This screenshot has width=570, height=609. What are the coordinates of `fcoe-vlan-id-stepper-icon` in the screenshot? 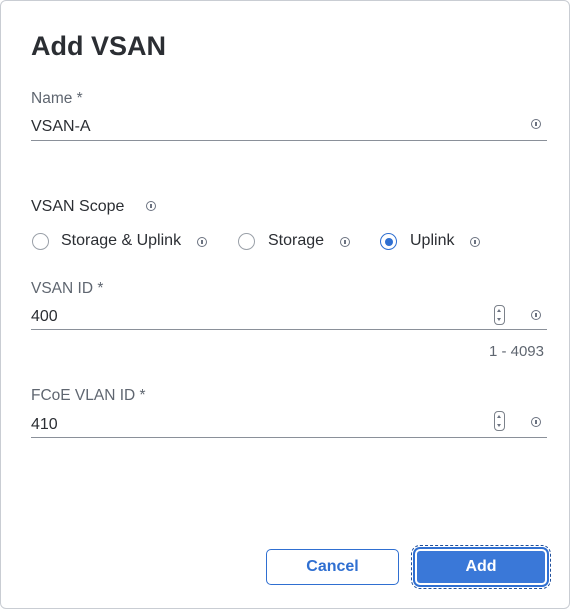 It's located at (499, 421).